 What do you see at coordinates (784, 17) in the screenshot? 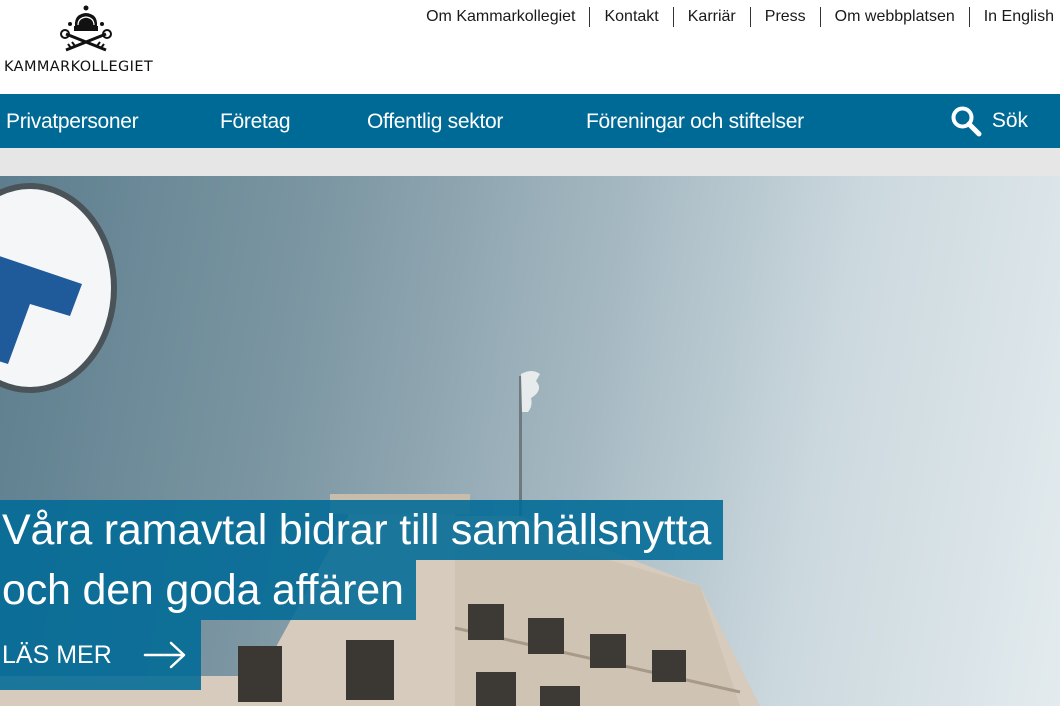
I see `toplink-press: Press` at bounding box center [784, 17].